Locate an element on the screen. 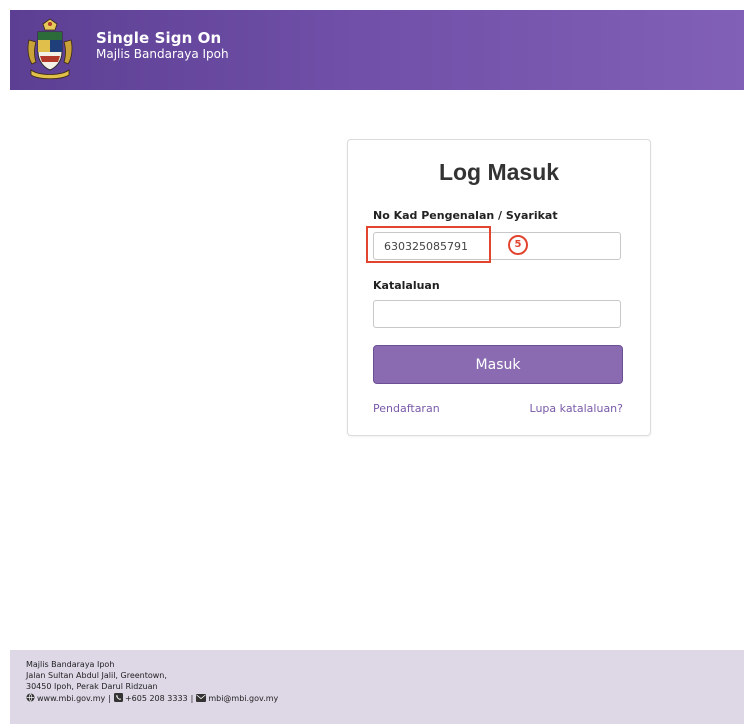 Image resolution: width=744 pixels, height=724 pixels. mail-icon is located at coordinates (201, 698).